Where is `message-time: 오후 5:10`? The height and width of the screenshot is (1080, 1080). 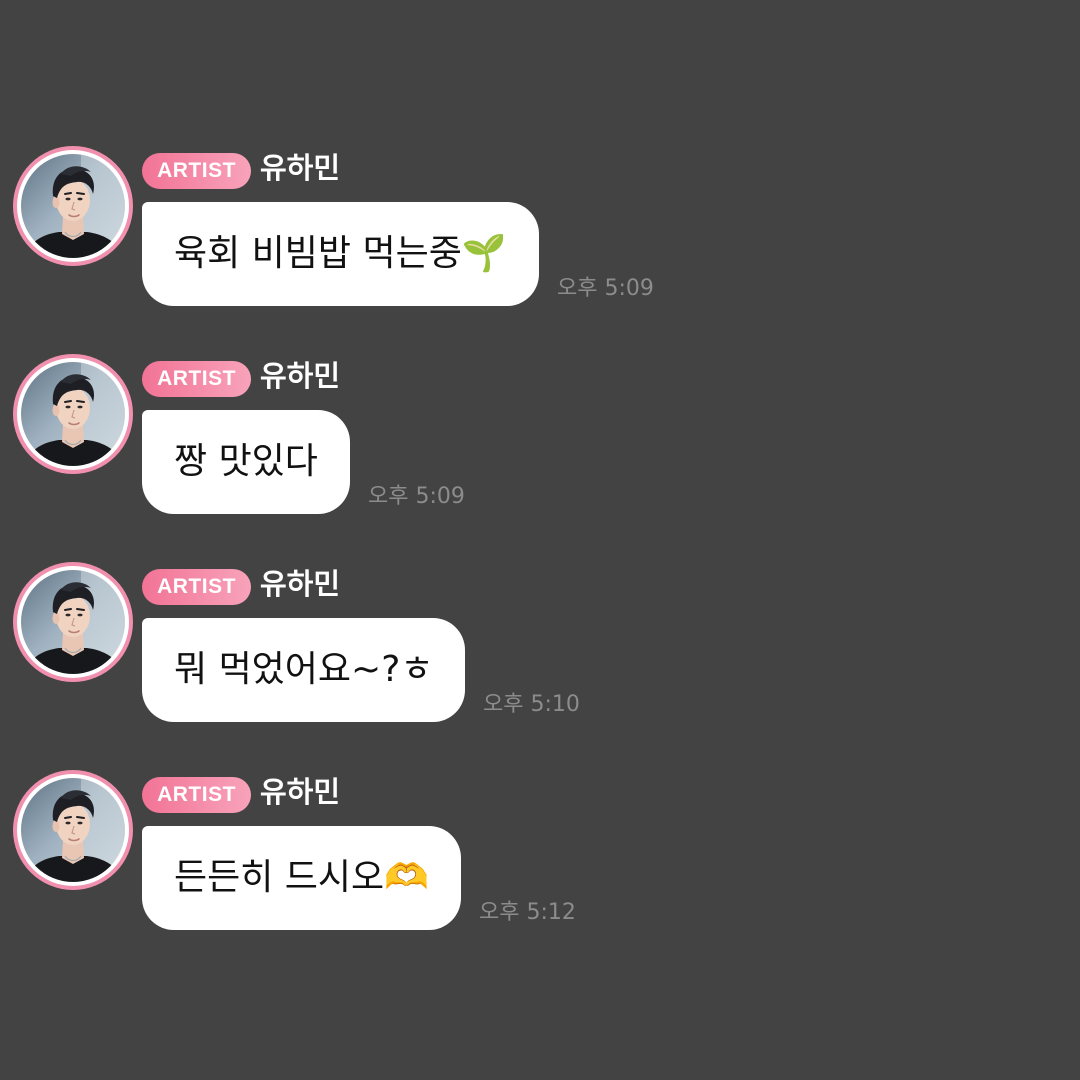
message-time: 오후 5:10 is located at coordinates (531, 704).